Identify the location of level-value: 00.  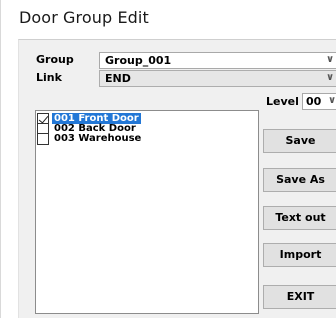
(314, 101).